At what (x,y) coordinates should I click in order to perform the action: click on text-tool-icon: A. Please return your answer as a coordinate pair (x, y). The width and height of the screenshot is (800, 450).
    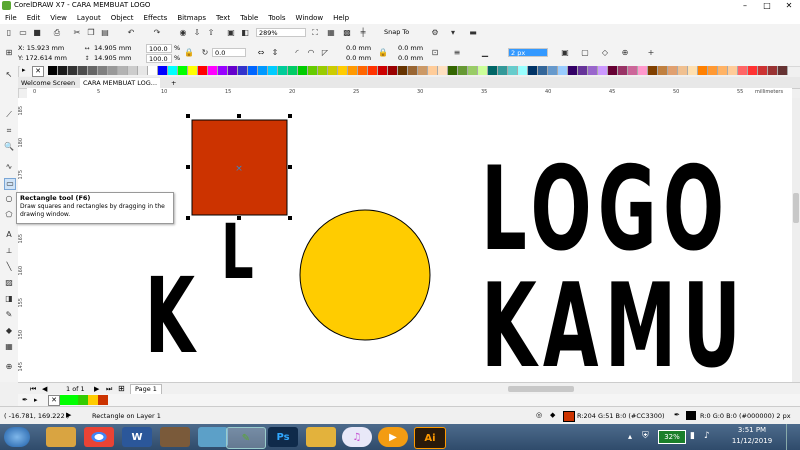
    Looking at the image, I should click on (9, 235).